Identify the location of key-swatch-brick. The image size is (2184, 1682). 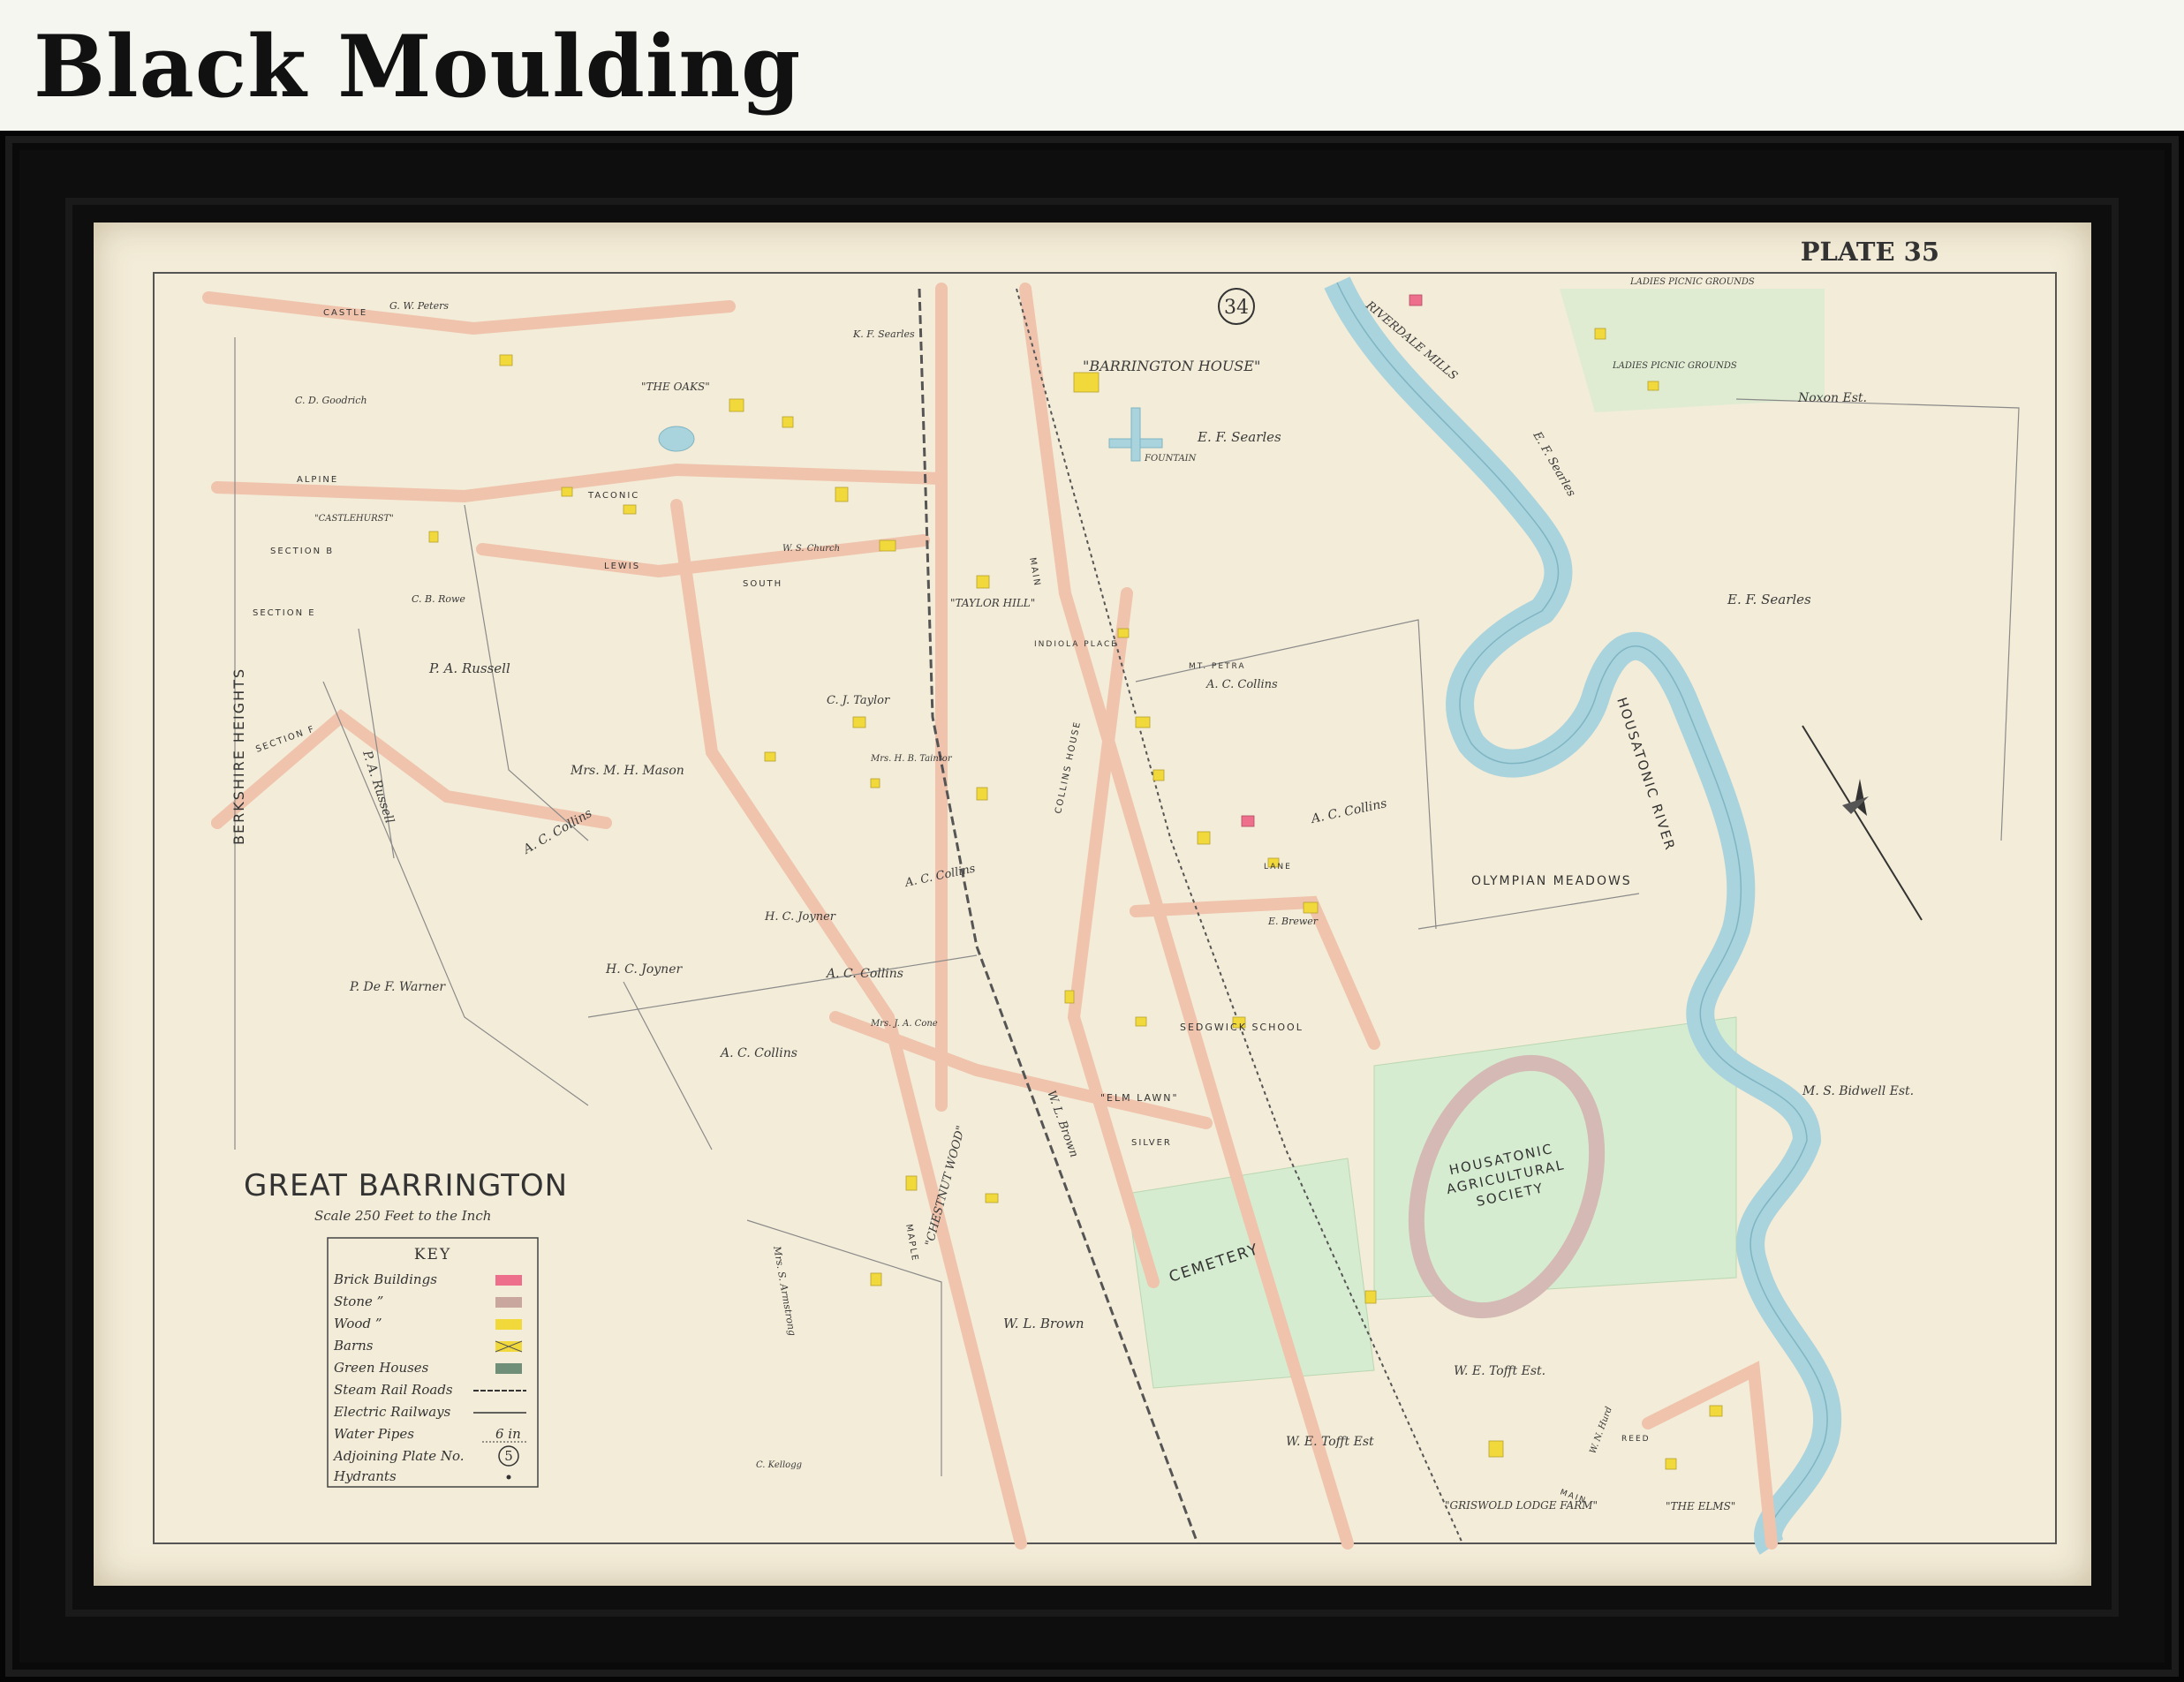
(508, 1281).